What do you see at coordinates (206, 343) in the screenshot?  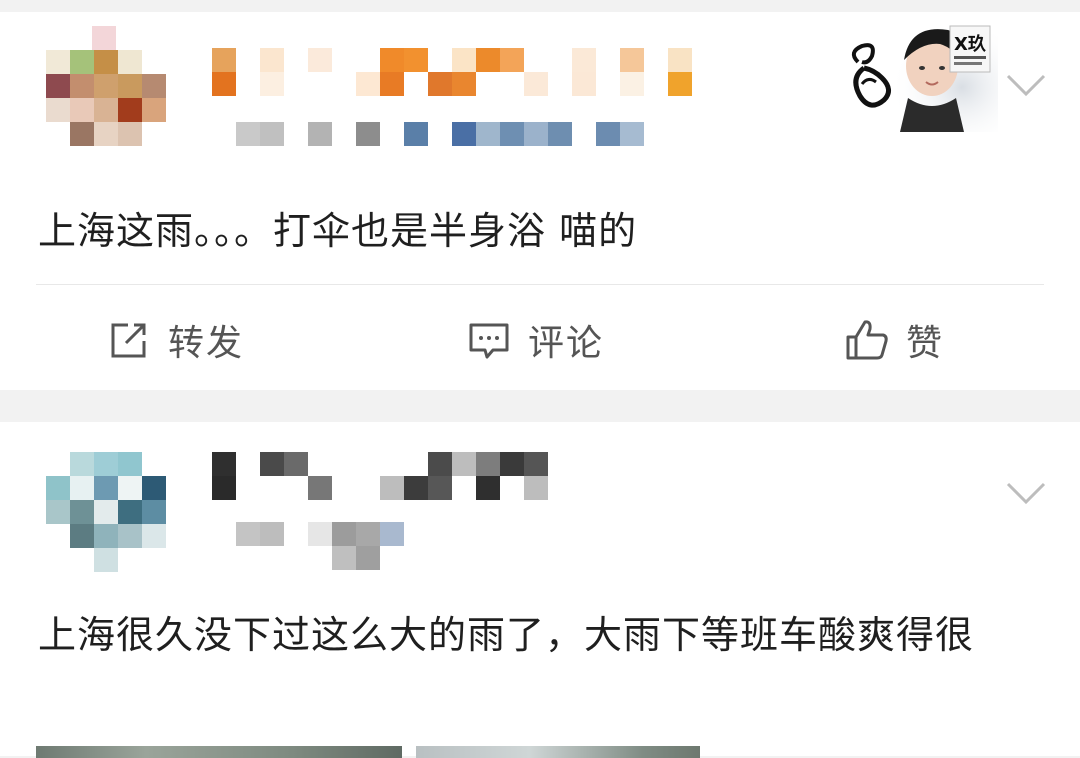 I see `repost-label: 转发` at bounding box center [206, 343].